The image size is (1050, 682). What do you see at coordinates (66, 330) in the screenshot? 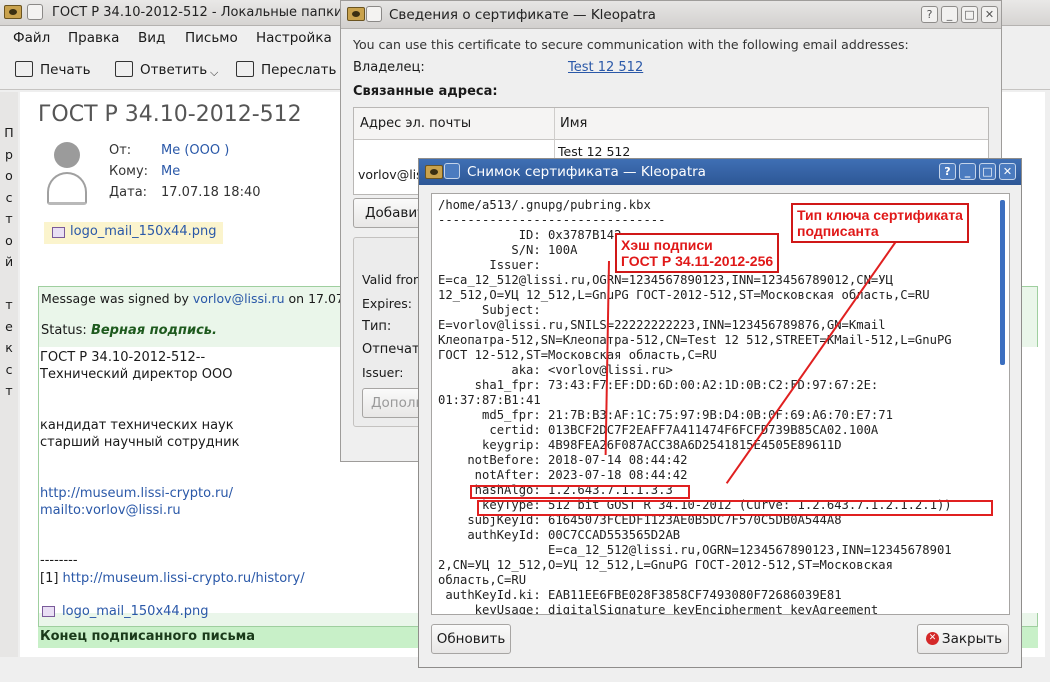
I see `status-label: Status:` at bounding box center [66, 330].